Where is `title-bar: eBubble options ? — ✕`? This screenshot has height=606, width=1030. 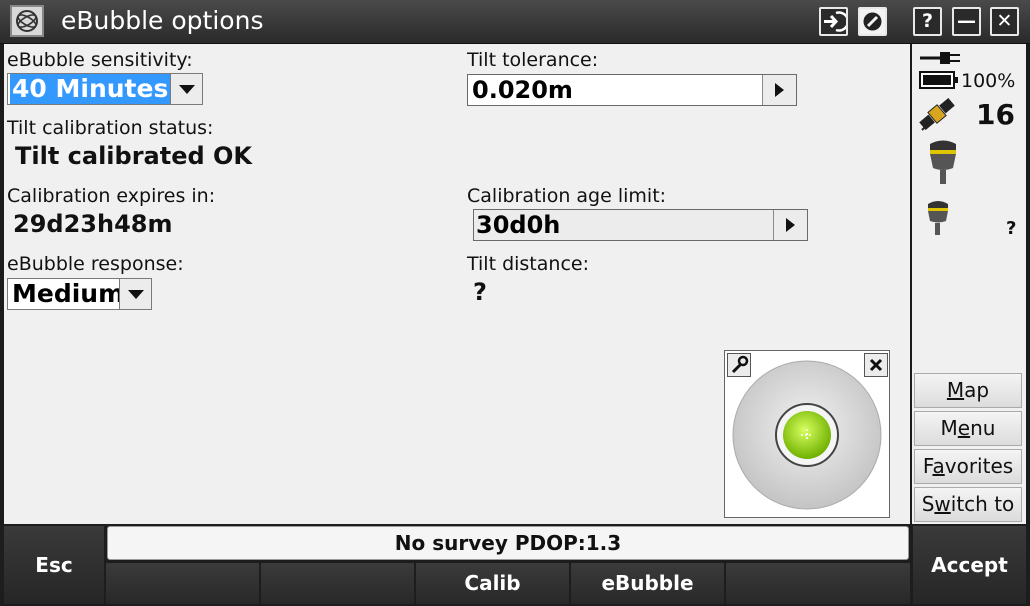 title-bar: eBubble options ? — ✕ is located at coordinates (515, 22).